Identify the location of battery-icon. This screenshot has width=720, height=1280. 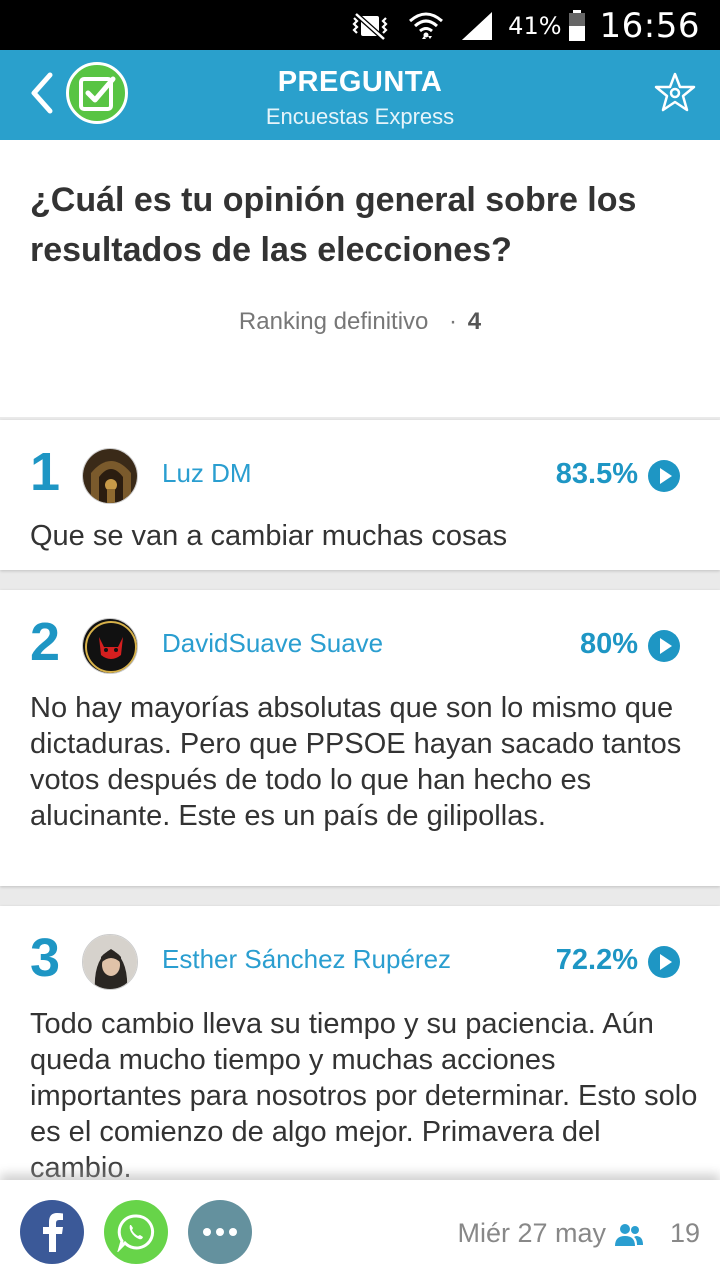
(577, 26).